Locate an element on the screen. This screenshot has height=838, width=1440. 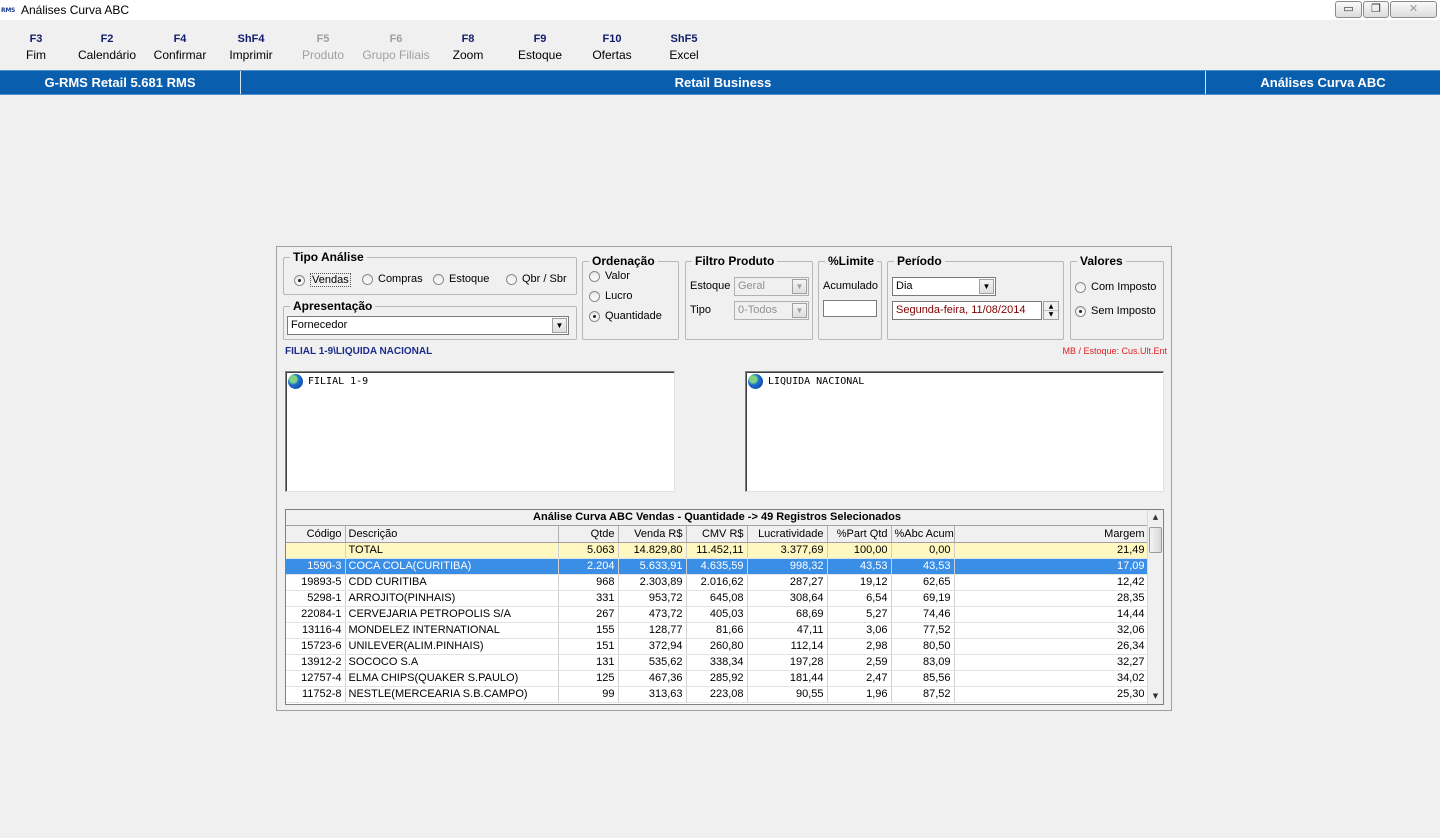
spin-down-icon: ▼ is located at coordinates (1051, 315).